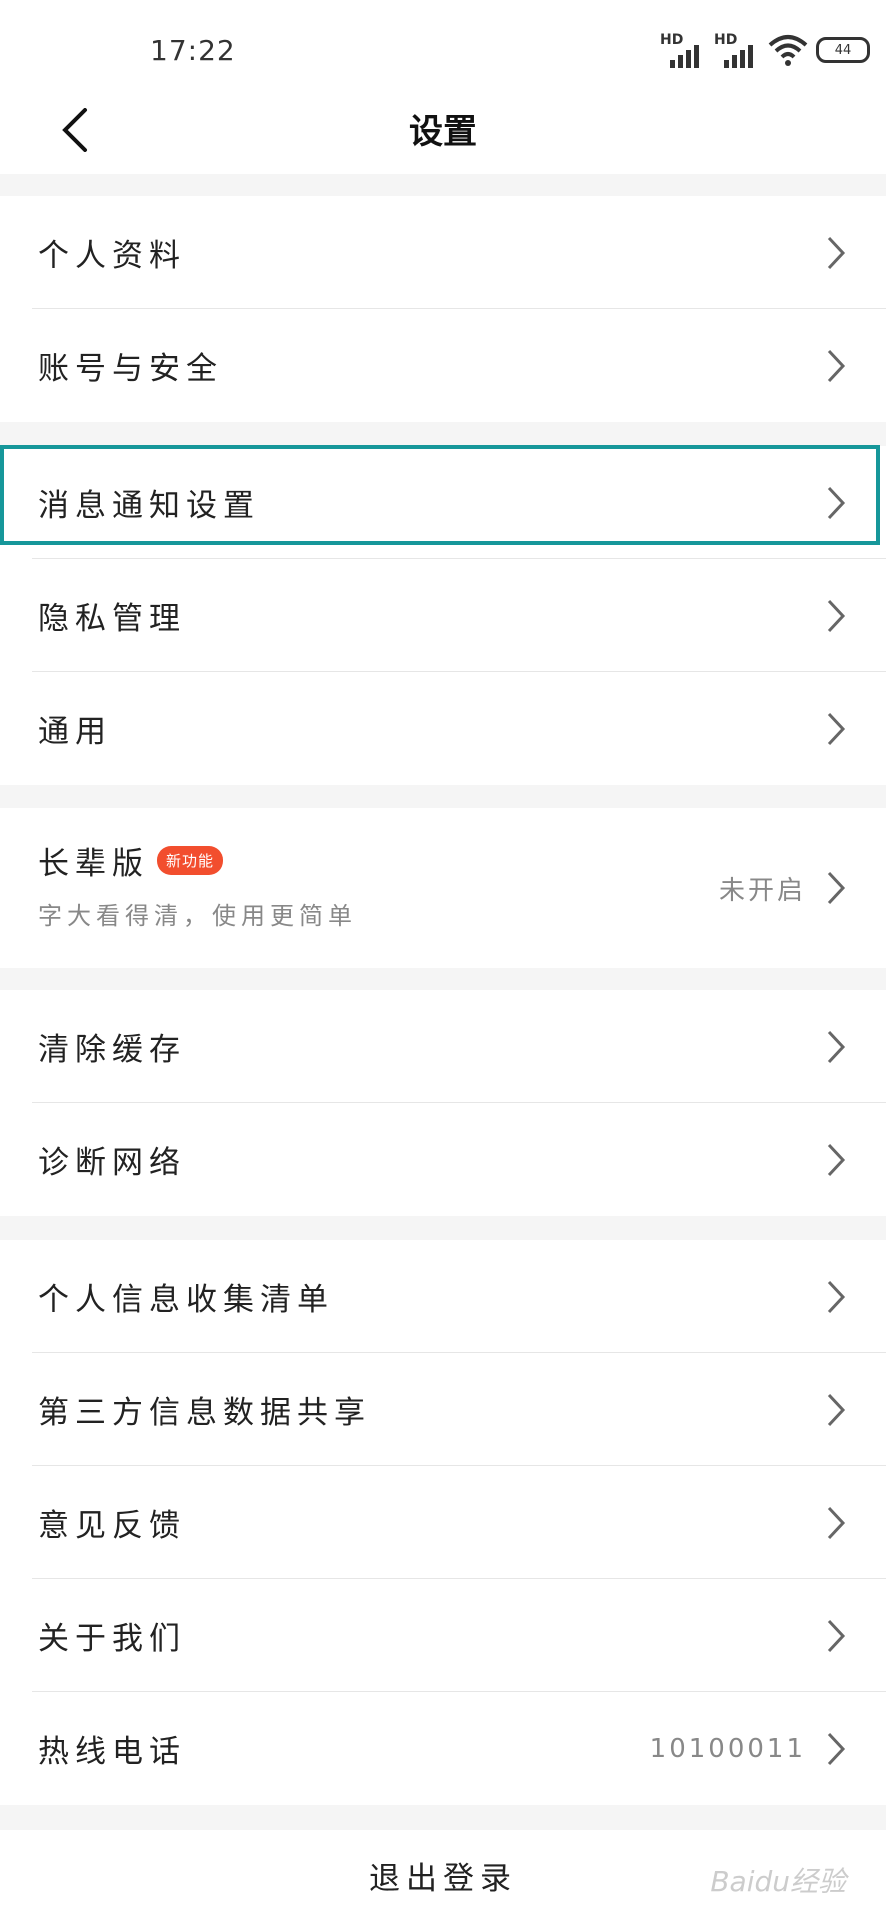 Image resolution: width=886 pixels, height=1920 pixels. Describe the element at coordinates (443, 1296) in the screenshot. I see `row-personal-info-list: 个人信息收集清单` at that location.